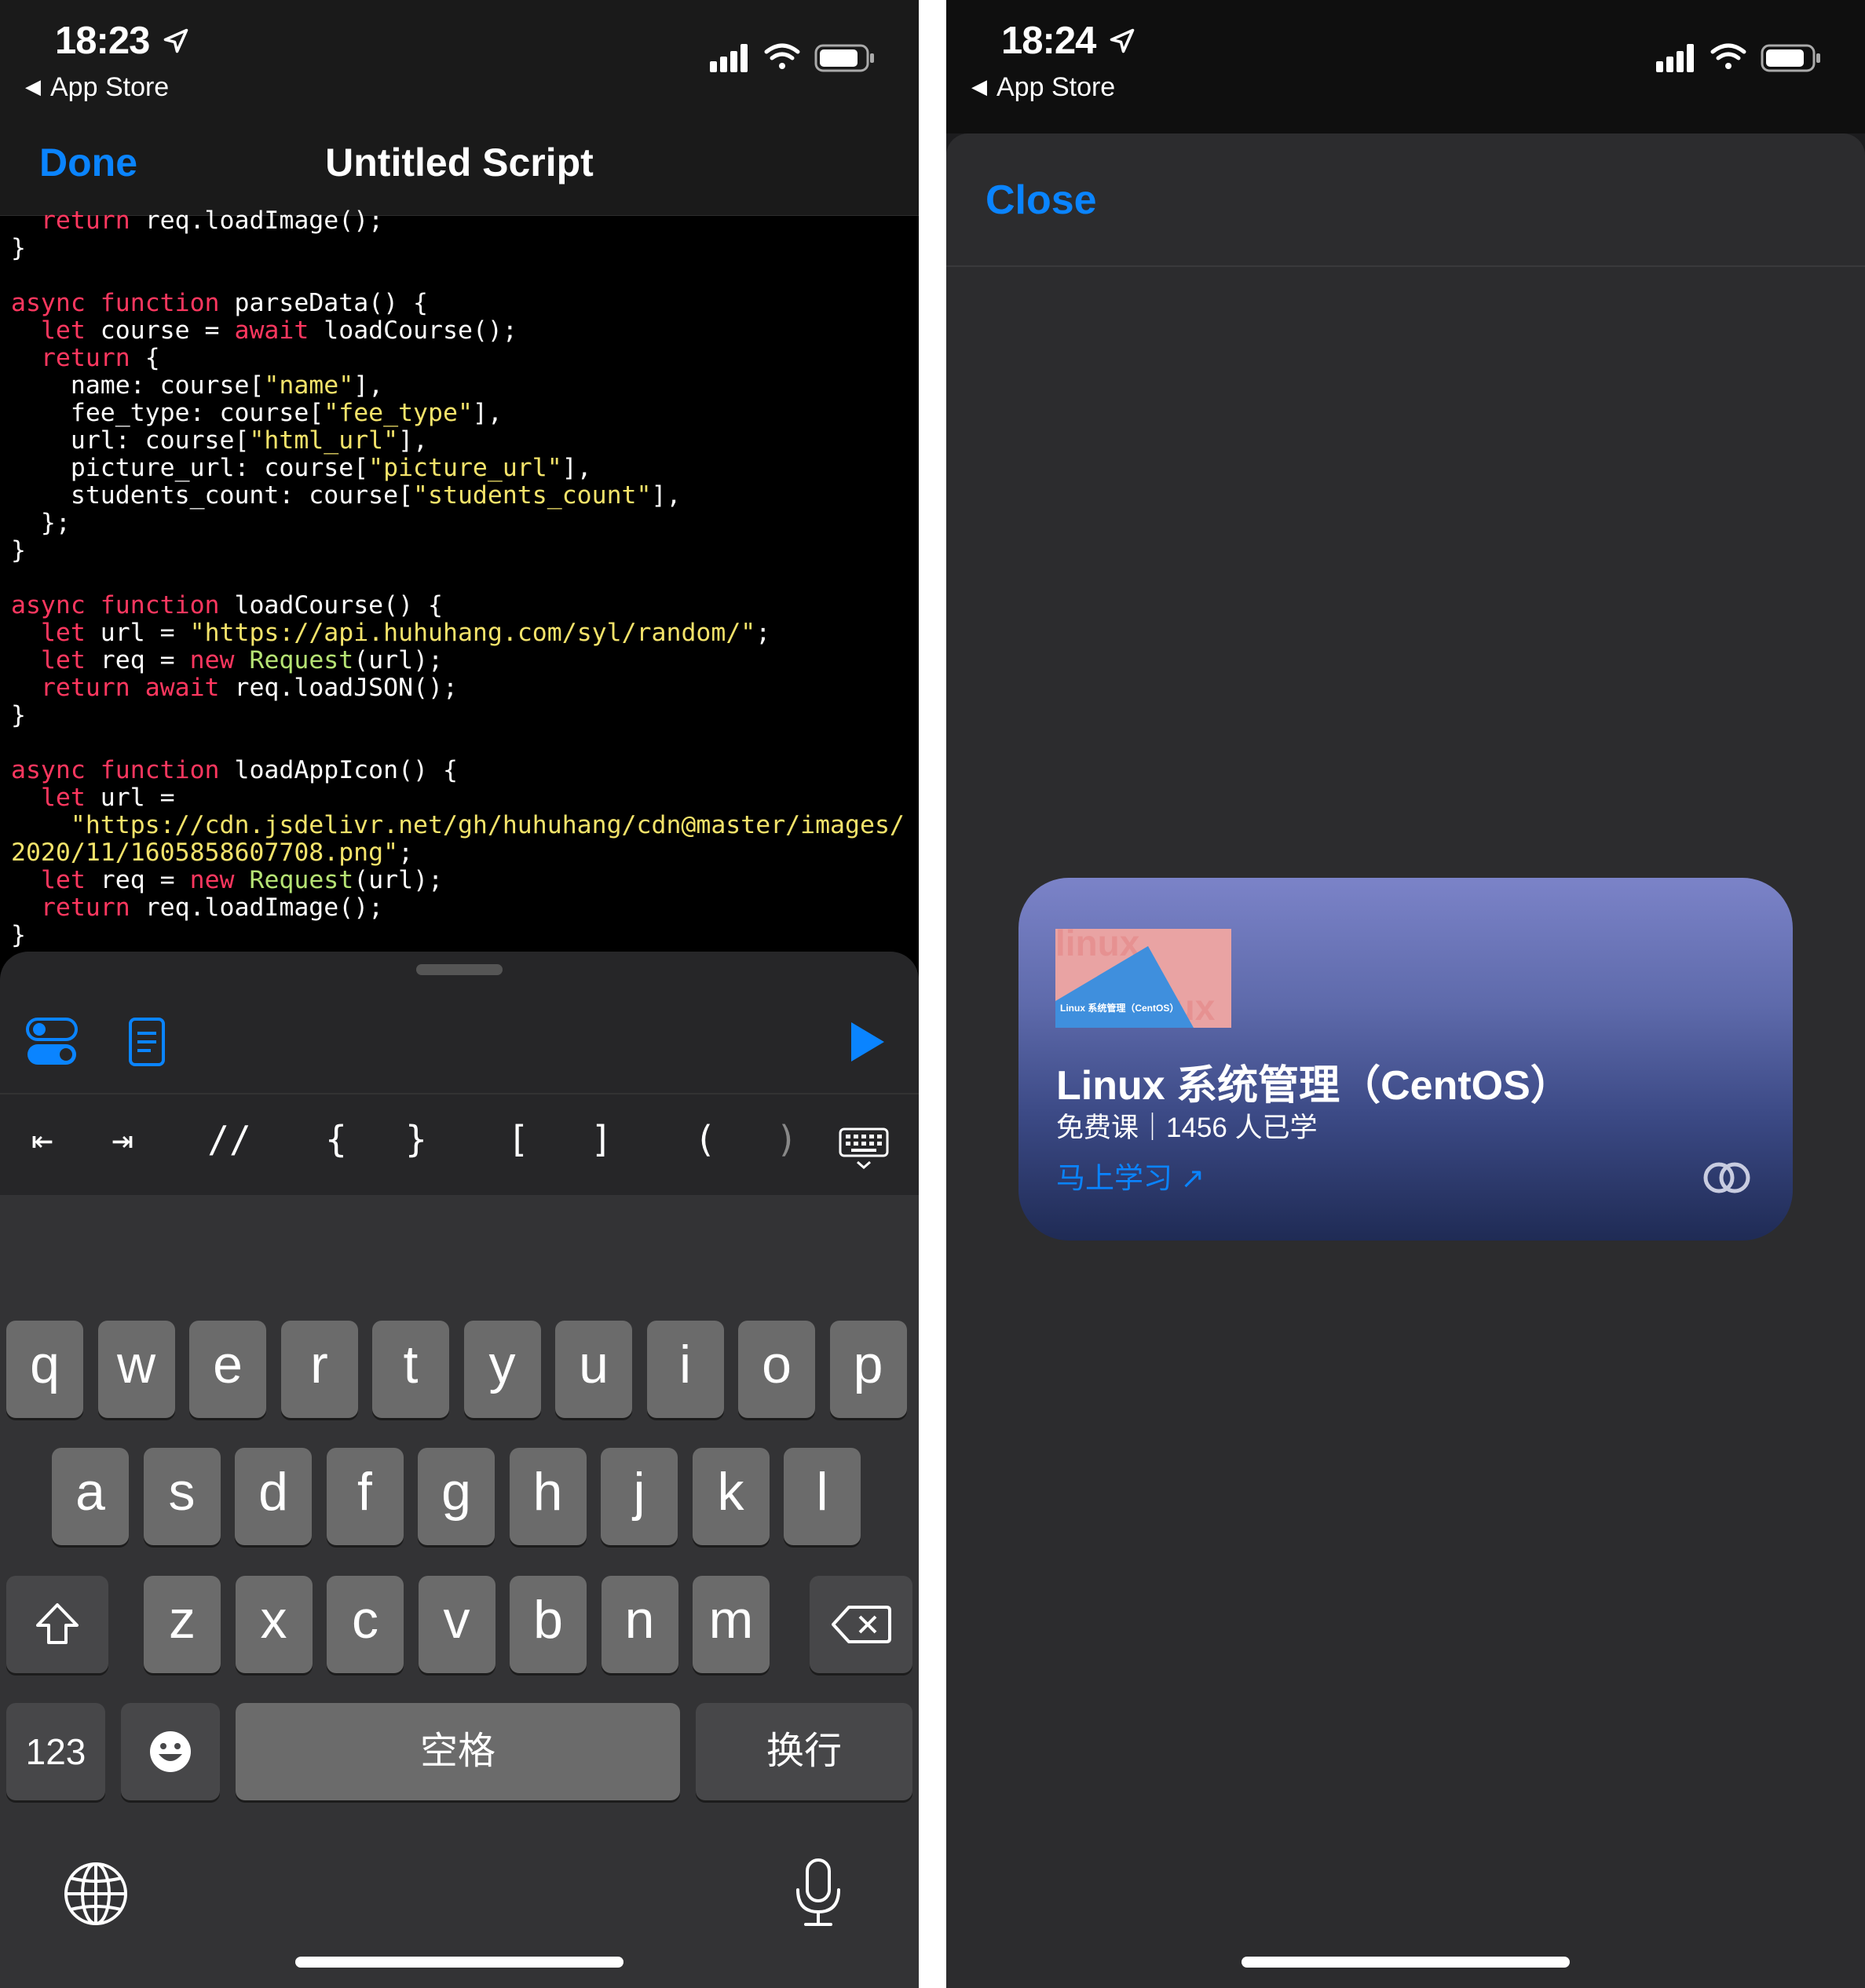 The image size is (1865, 1988). I want to click on code-line: picture_url: course["picture_url"],, so click(301, 468).